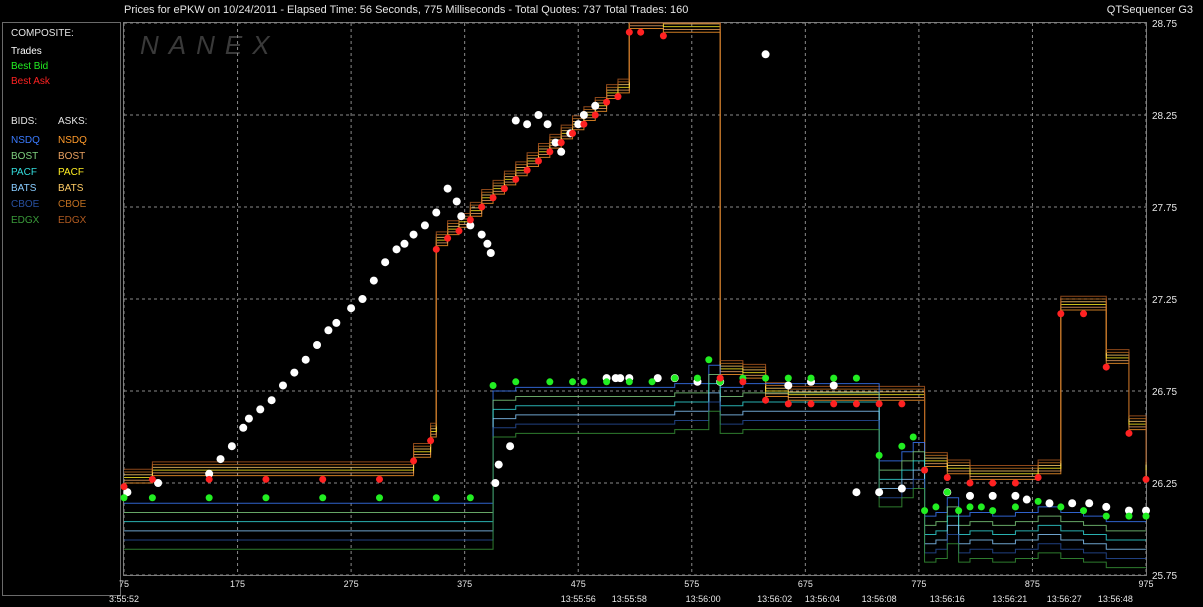 This screenshot has height=607, width=1203. Describe the element at coordinates (805, 584) in the screenshot. I see `x-tick-label: 675` at that location.